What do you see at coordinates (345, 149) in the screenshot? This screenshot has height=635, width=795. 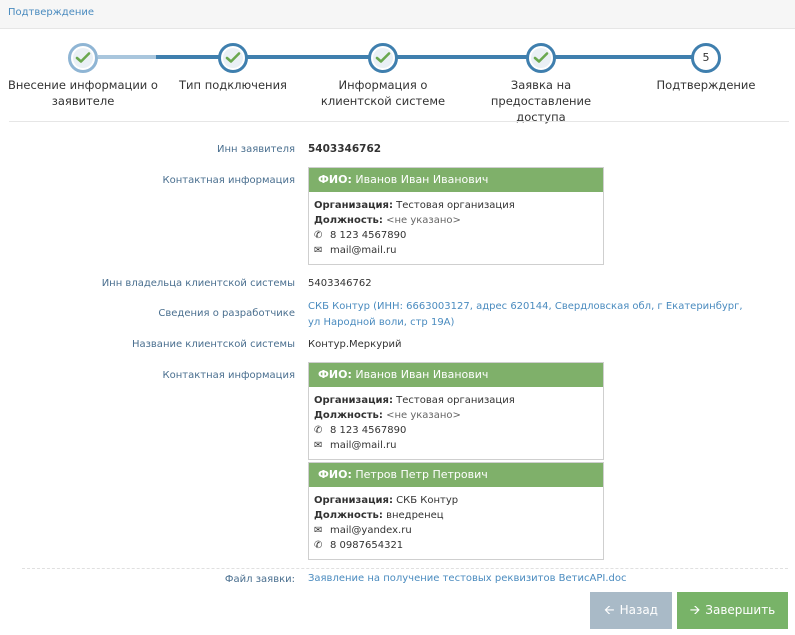 I see `applicant-inn-value: 5403346762` at bounding box center [345, 149].